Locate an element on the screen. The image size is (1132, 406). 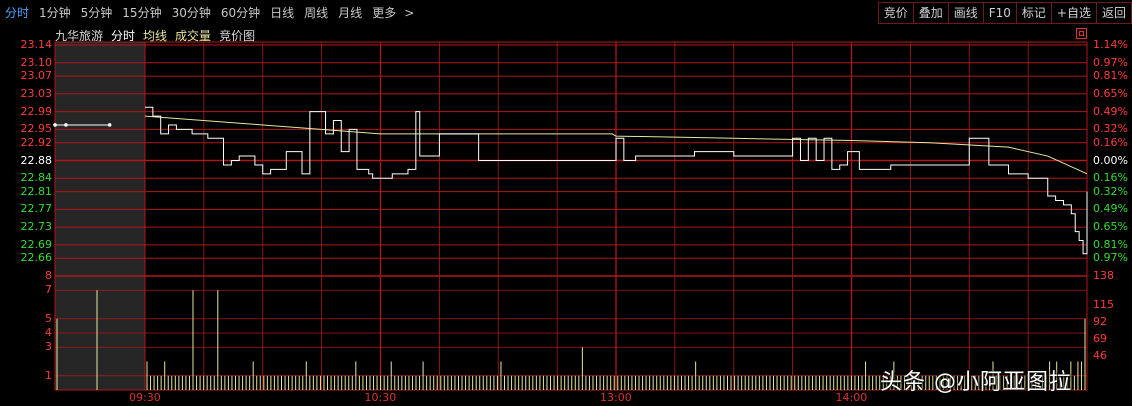
volume-tick-label: 4 is located at coordinates (48, 332).